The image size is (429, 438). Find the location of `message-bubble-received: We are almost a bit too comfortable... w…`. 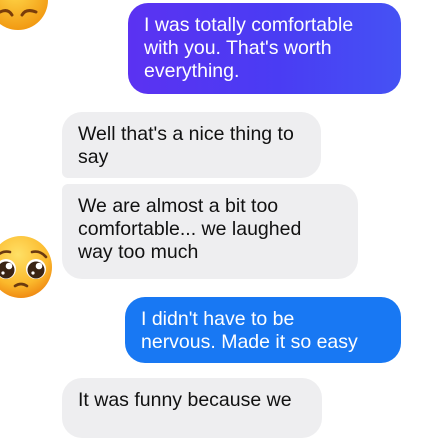

message-bubble-received: We are almost a bit too comfortable... w… is located at coordinates (210, 231).